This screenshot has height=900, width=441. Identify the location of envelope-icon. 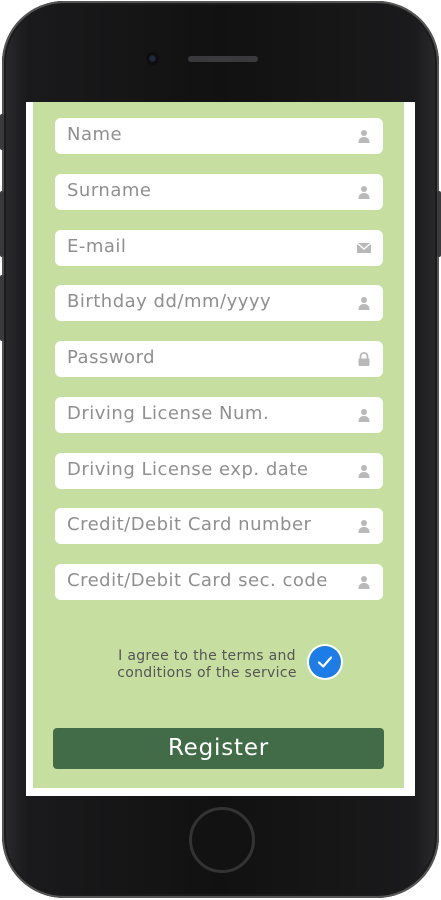
(364, 247).